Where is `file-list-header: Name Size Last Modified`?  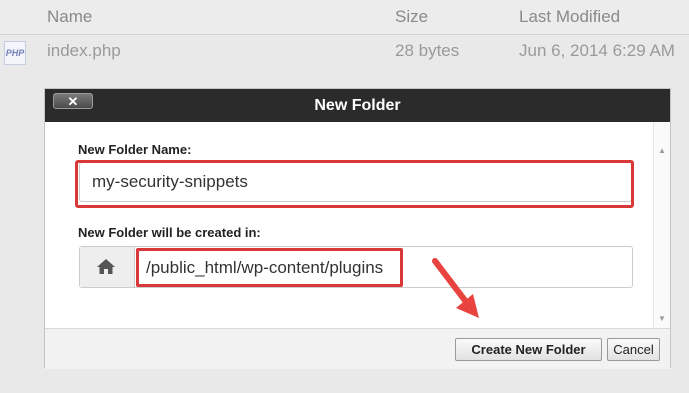 file-list-header: Name Size Last Modified is located at coordinates (344, 17).